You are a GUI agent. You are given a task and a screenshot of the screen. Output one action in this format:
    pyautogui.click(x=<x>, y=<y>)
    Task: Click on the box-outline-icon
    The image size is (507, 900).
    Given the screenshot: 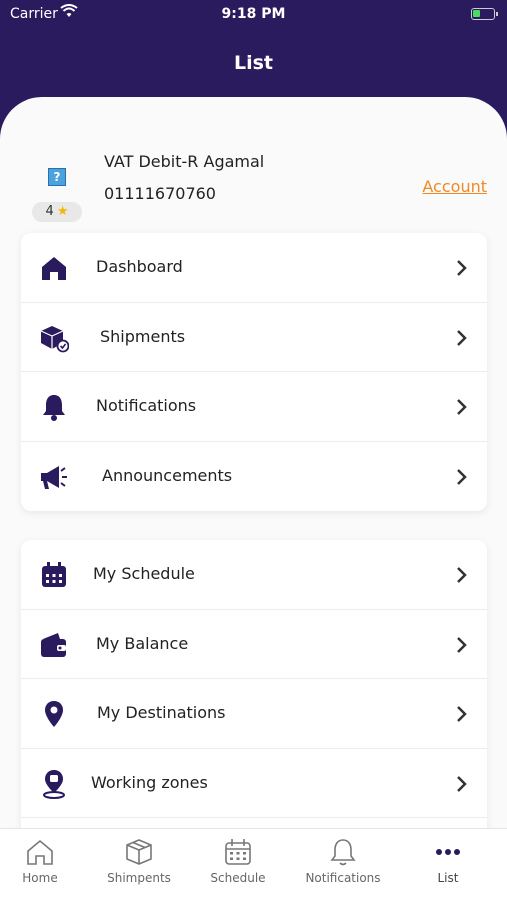 What is the action you would take?
    pyautogui.click(x=139, y=852)
    